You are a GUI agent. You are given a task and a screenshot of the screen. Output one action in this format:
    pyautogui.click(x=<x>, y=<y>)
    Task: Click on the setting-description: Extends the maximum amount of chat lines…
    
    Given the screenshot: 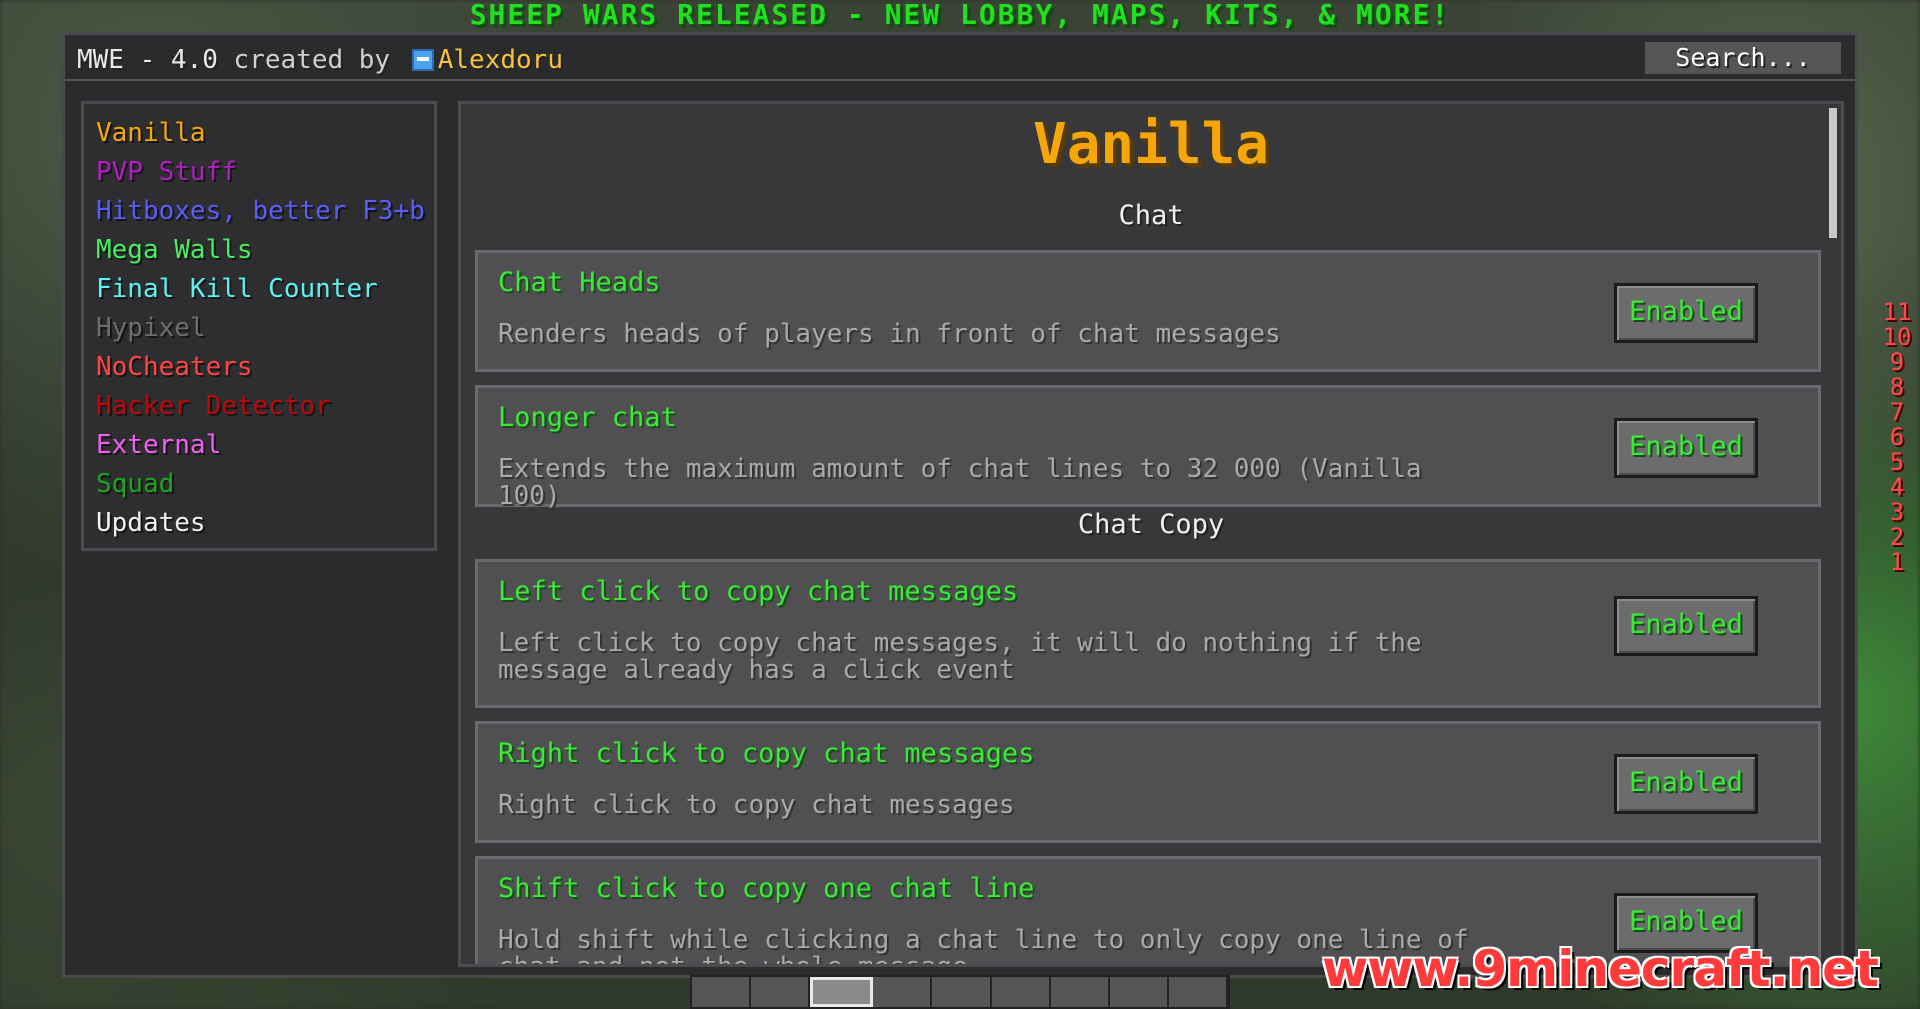 What is the action you would take?
    pyautogui.click(x=960, y=482)
    